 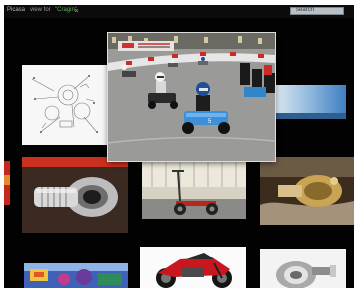 I want to click on photo-thumbnail-motorcycle, so click(x=193, y=267).